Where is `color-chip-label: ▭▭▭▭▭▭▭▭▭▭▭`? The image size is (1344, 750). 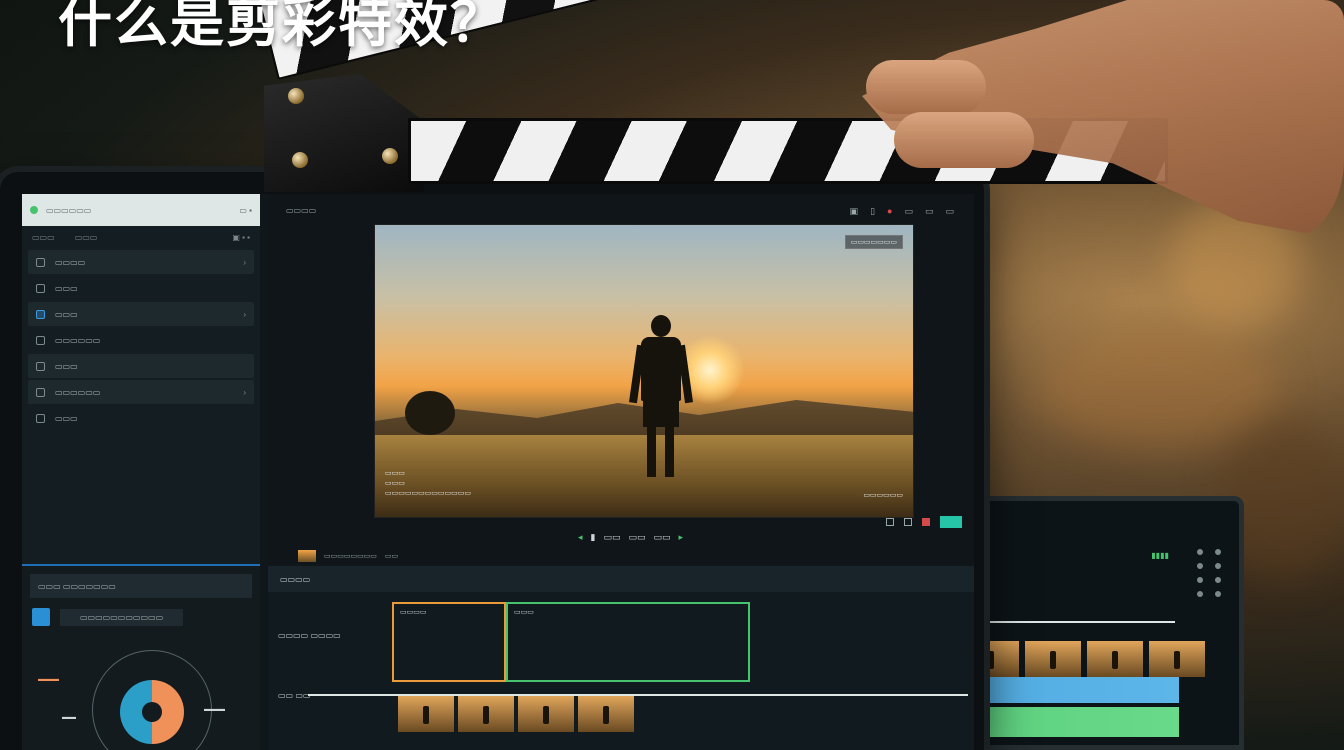
color-chip-label: ▭▭▭▭▭▭▭▭▭▭▭ is located at coordinates (122, 617).